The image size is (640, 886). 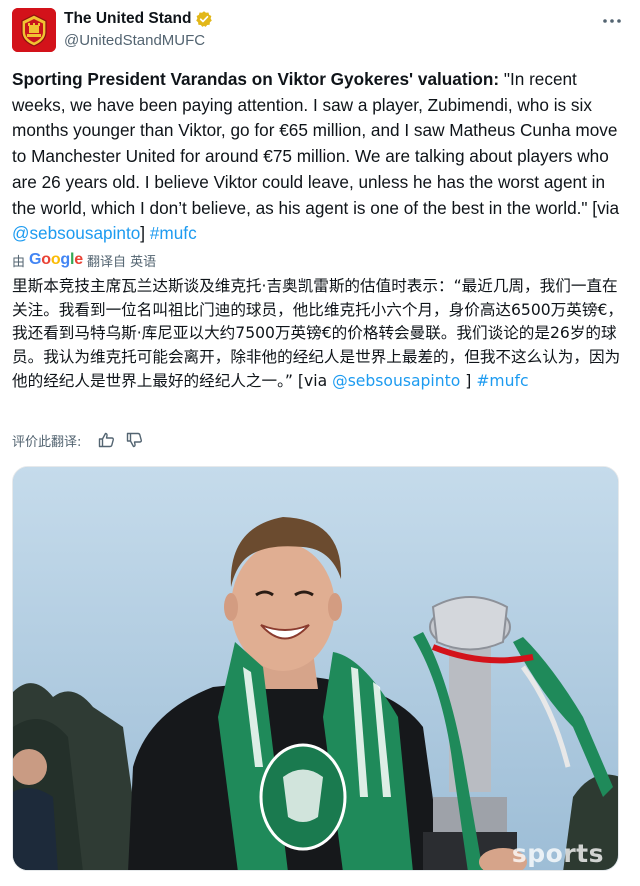 I want to click on crest-icon, so click(x=34, y=30).